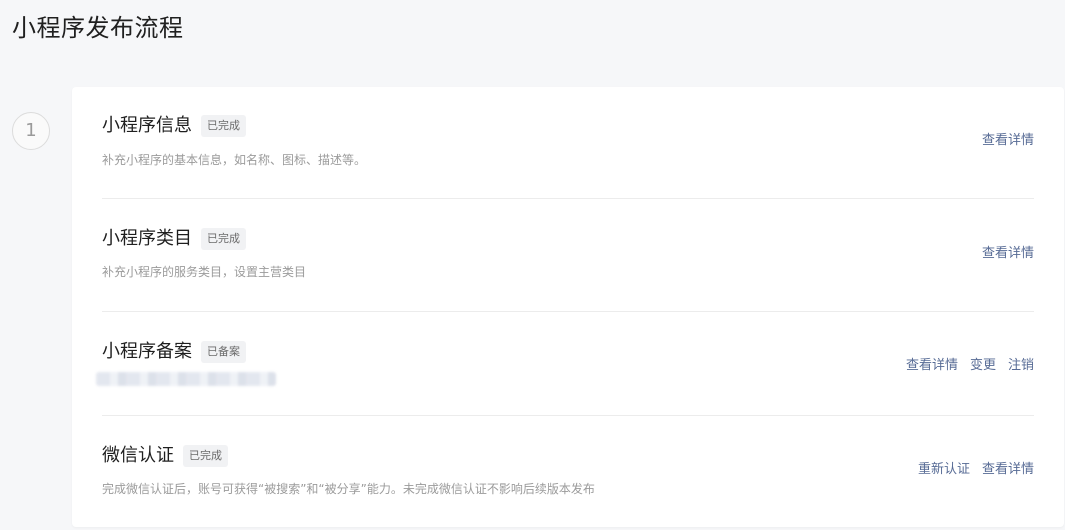 The width and height of the screenshot is (1065, 530). I want to click on row-actions: 查看详情 变更 注销, so click(970, 366).